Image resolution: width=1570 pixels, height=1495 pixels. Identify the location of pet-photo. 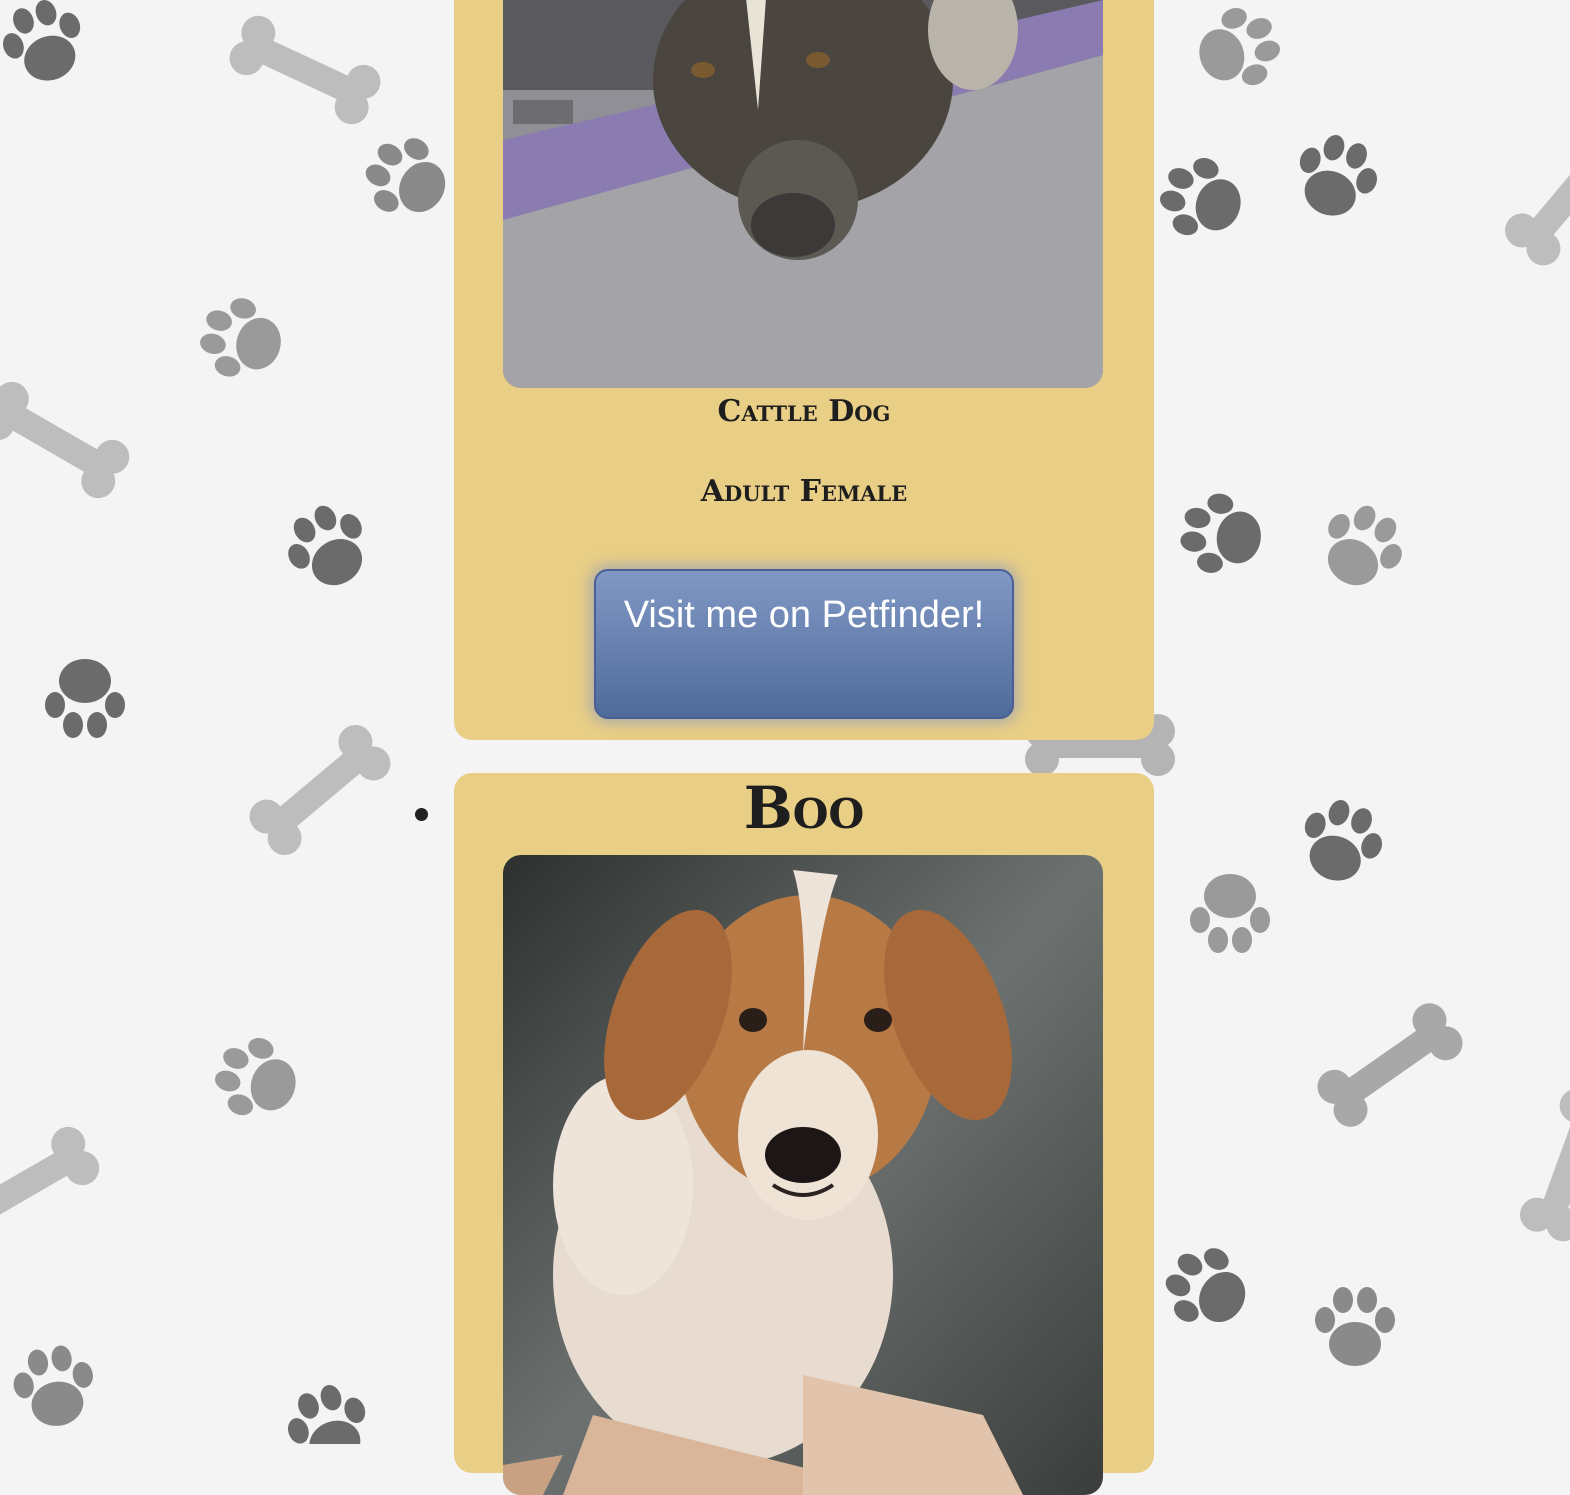
(803, 194).